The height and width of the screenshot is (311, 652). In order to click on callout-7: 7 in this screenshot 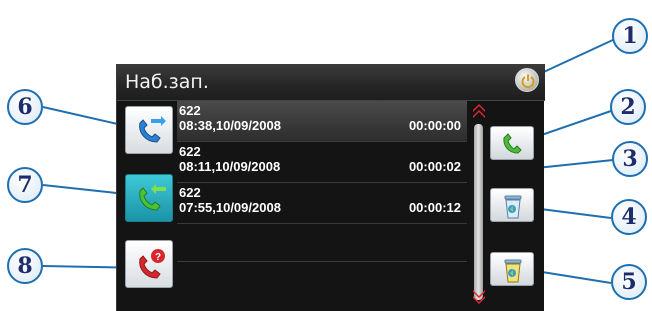, I will do `click(25, 185)`.